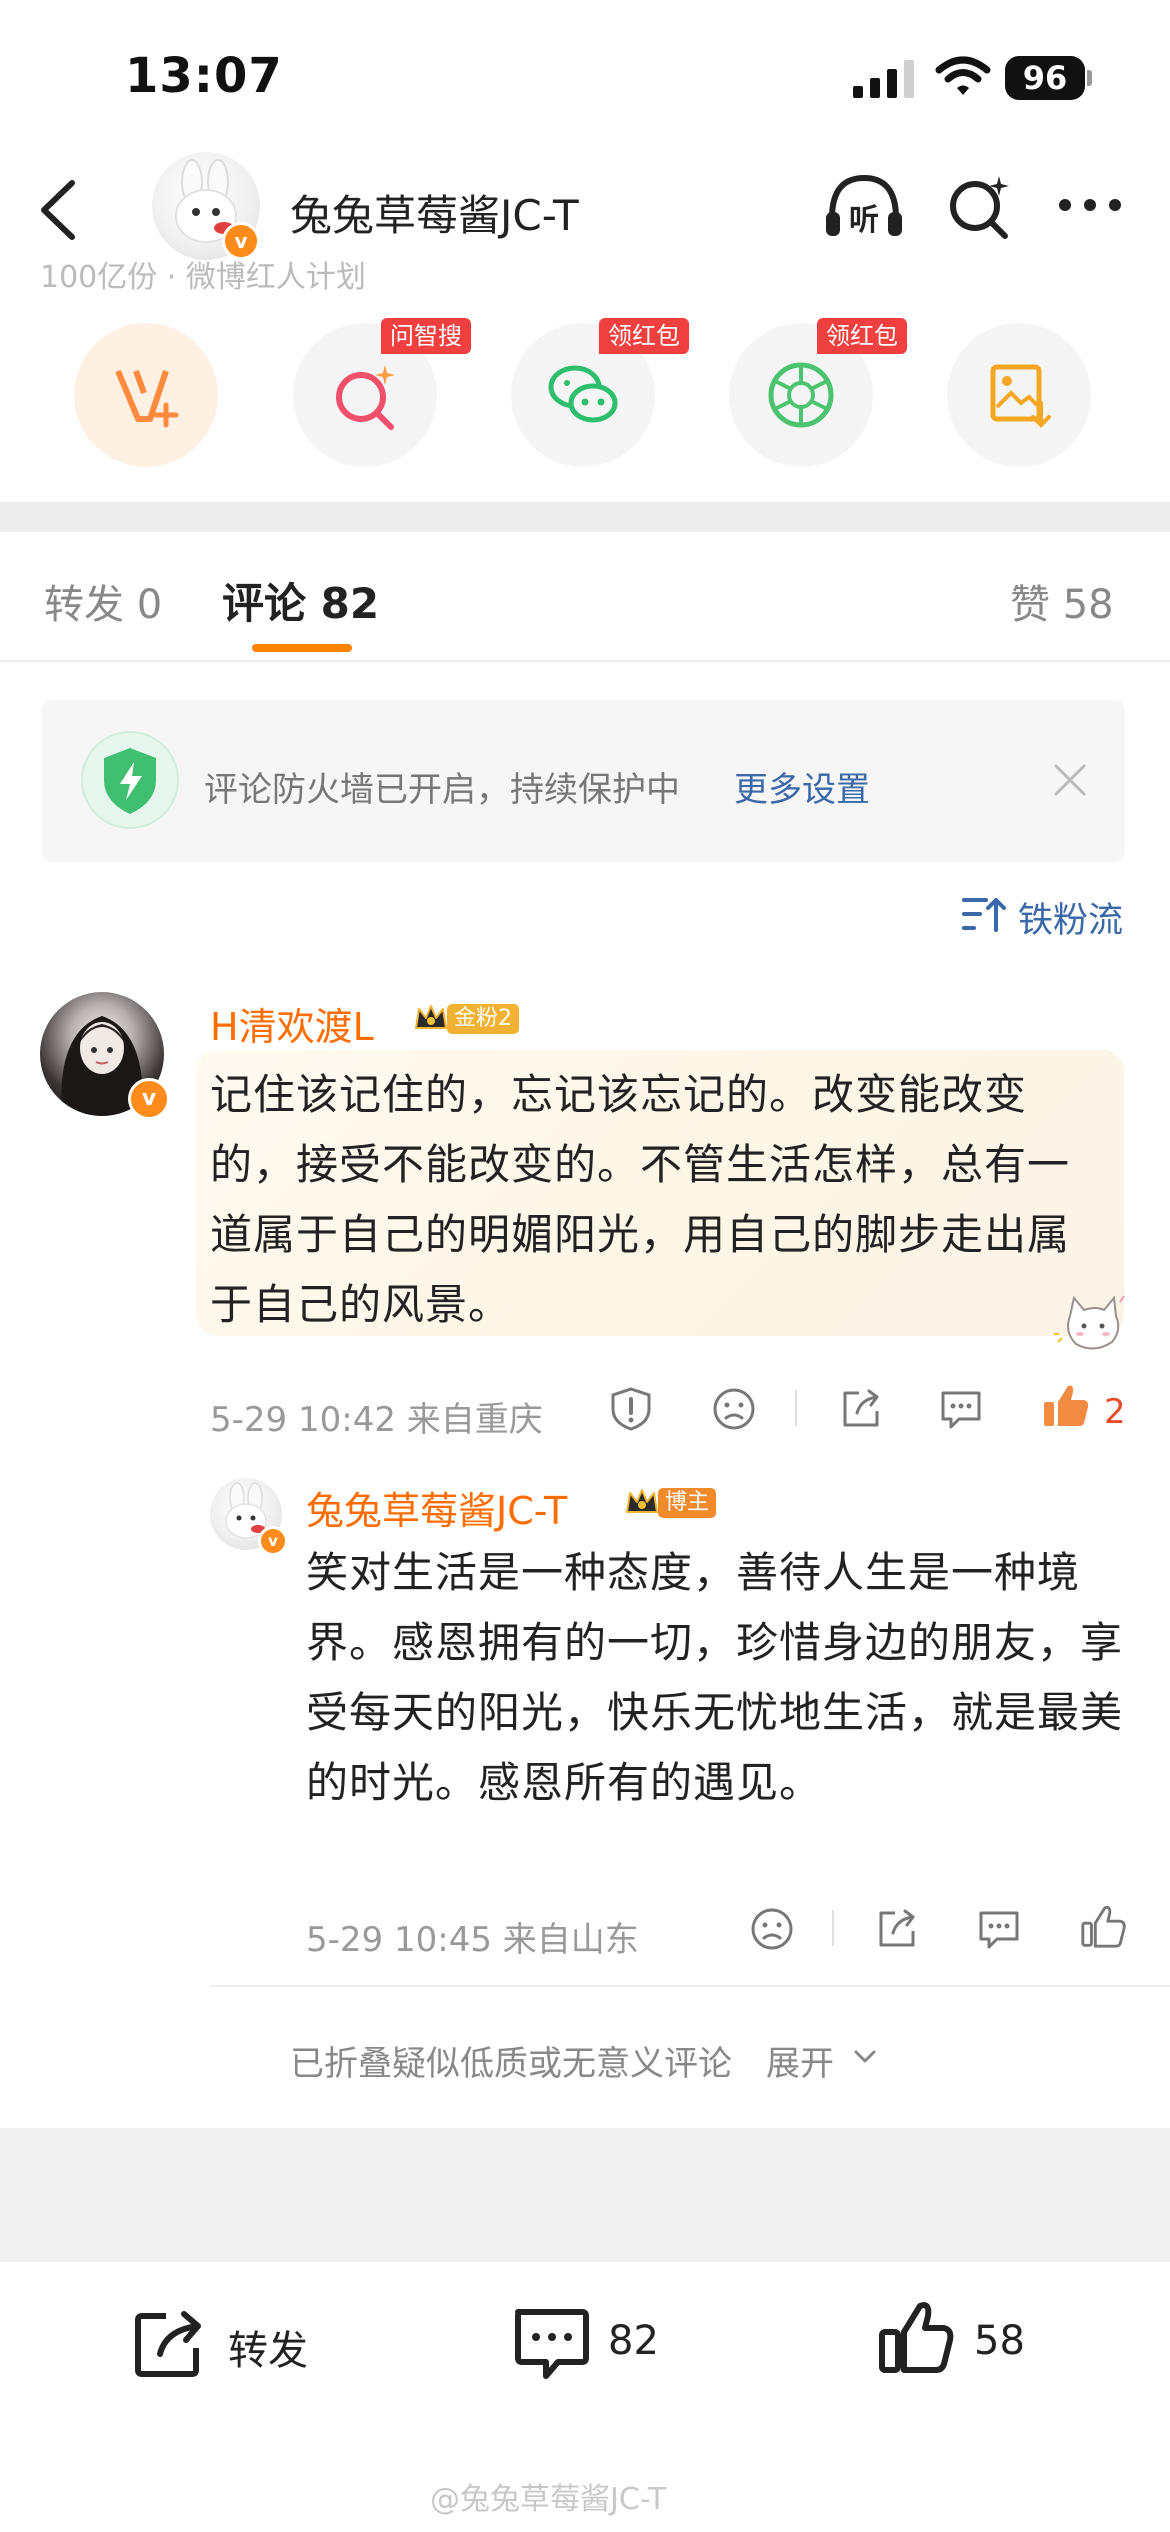 The height and width of the screenshot is (2532, 1170). Describe the element at coordinates (426, 336) in the screenshot. I see `ai-search-badge: 问智搜` at that location.